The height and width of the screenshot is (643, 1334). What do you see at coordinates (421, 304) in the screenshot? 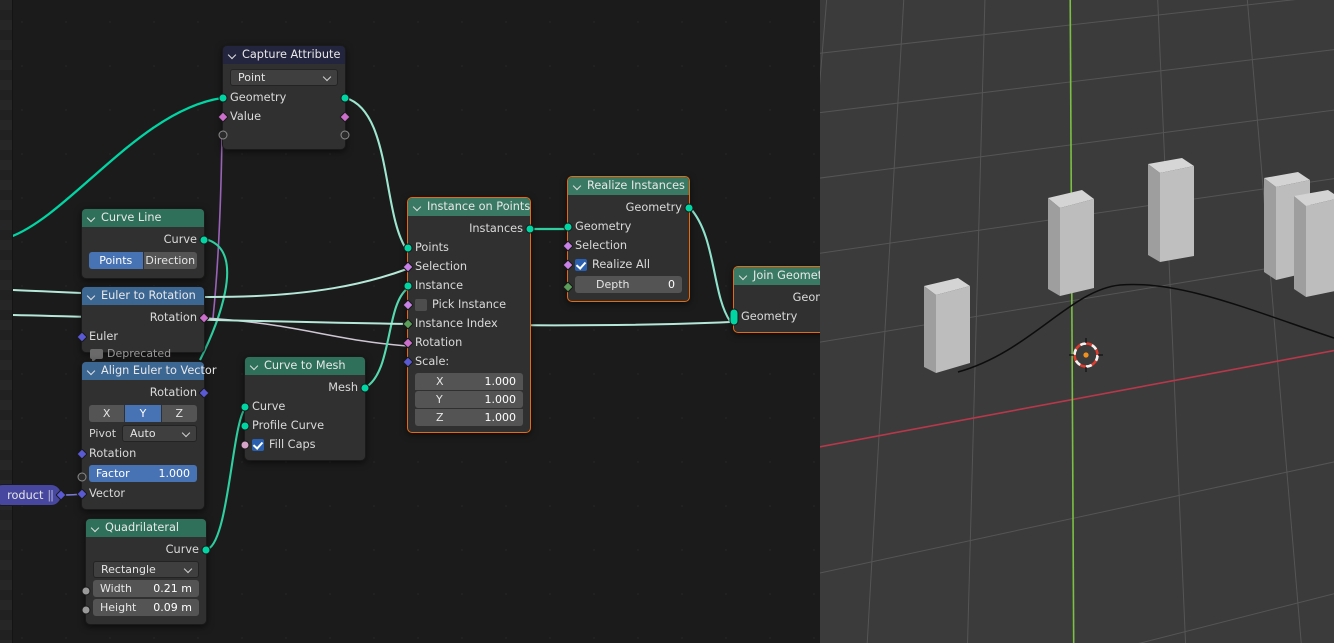
I see `pick-instance-checkbox` at bounding box center [421, 304].